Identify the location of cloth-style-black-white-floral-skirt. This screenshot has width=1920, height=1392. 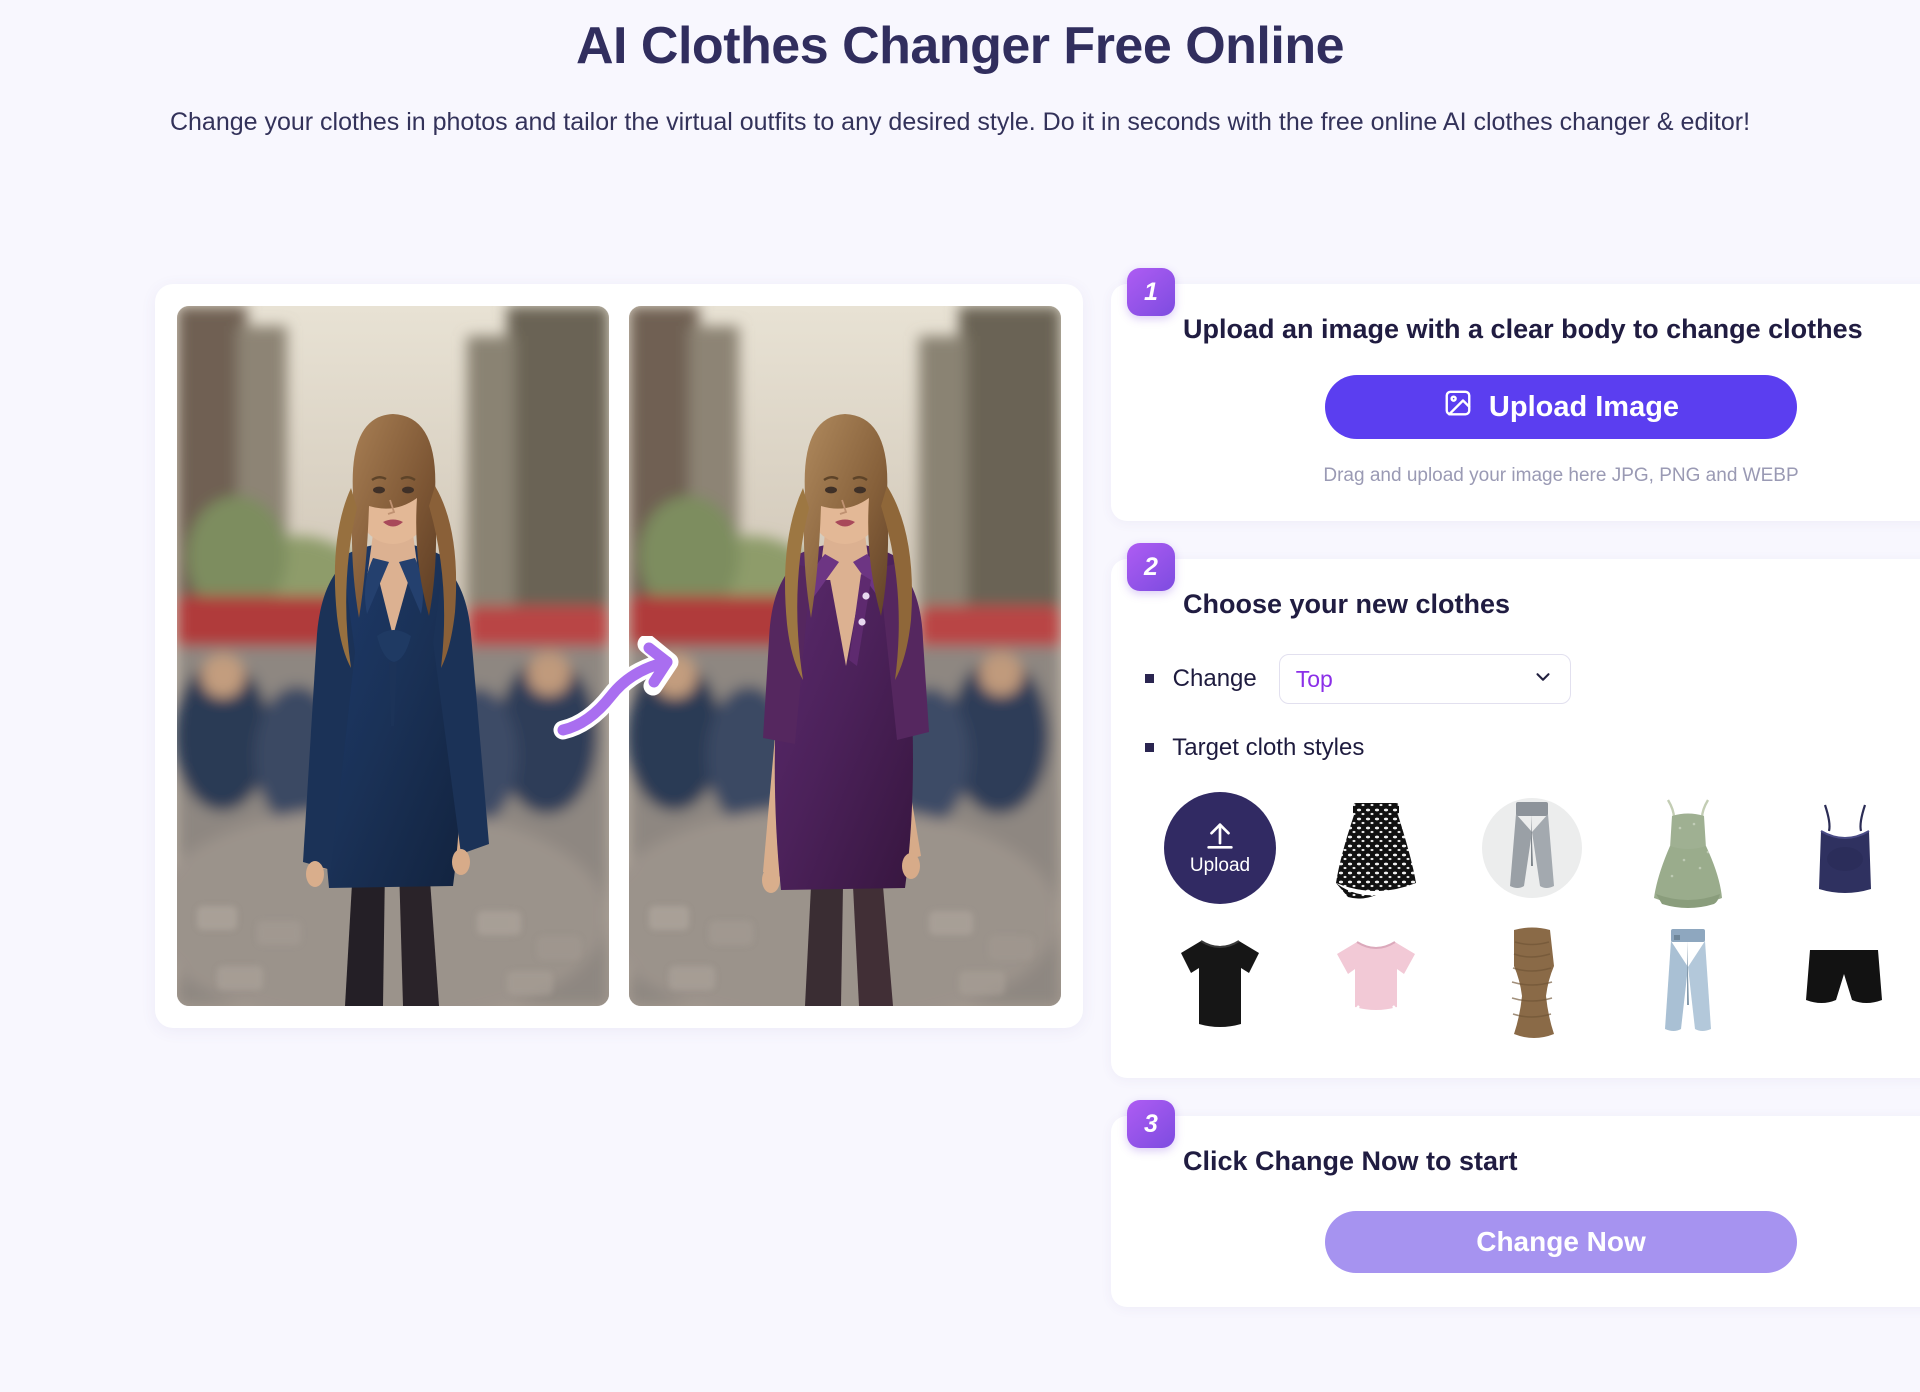
(1376, 848).